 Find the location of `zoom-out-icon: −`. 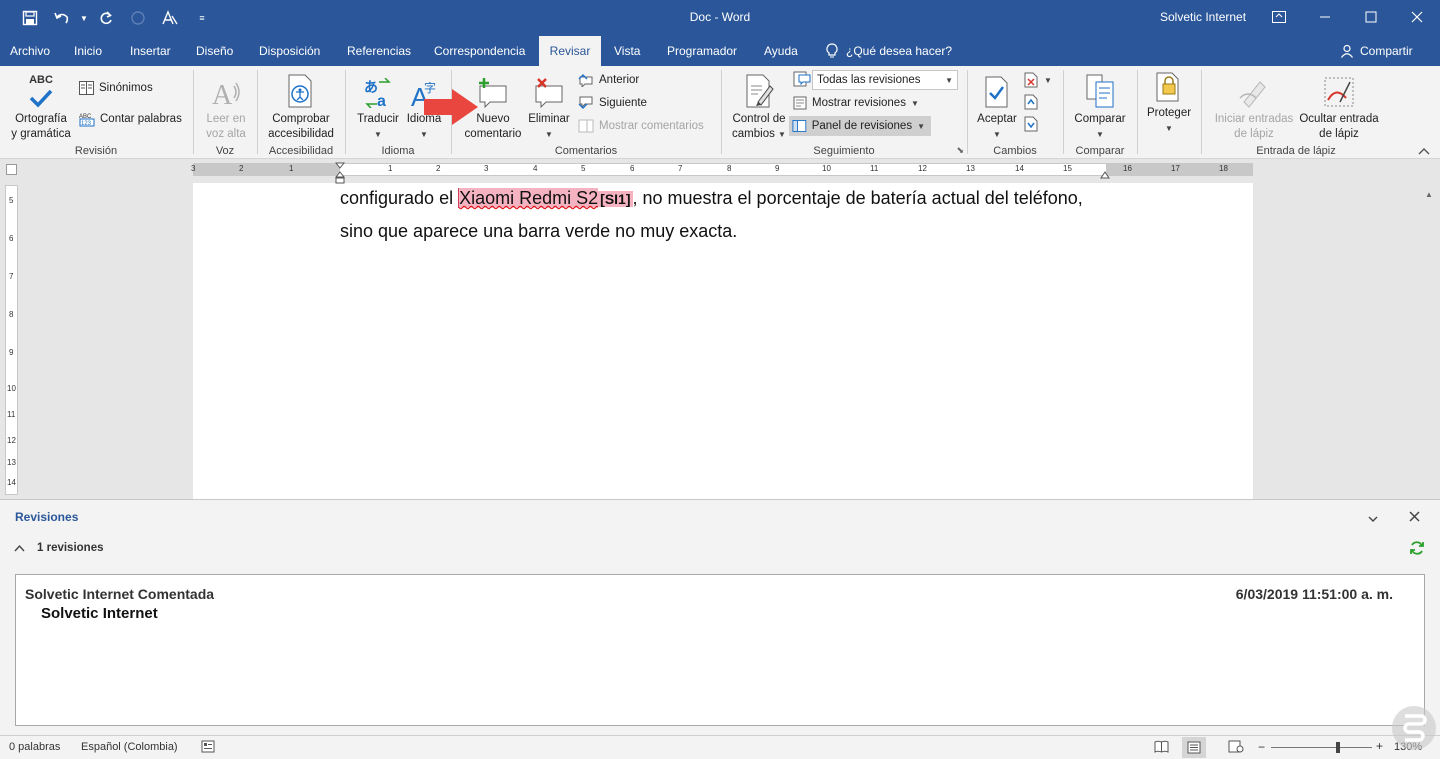

zoom-out-icon: − is located at coordinates (1261, 747).